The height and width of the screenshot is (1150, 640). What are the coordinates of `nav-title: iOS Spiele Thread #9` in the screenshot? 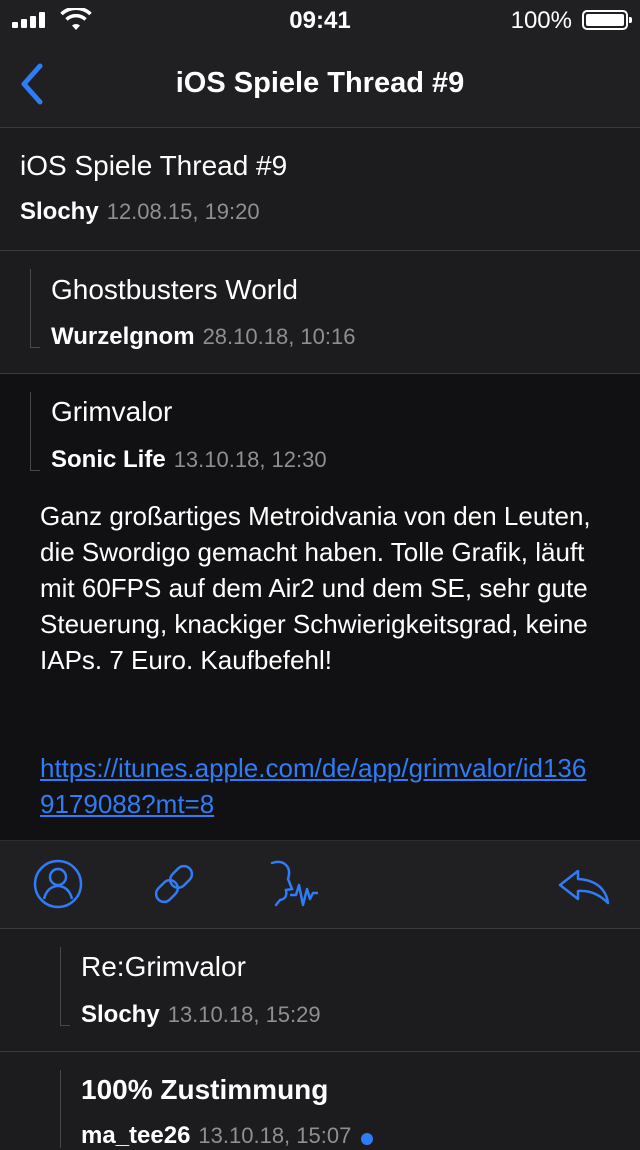 It's located at (320, 83).